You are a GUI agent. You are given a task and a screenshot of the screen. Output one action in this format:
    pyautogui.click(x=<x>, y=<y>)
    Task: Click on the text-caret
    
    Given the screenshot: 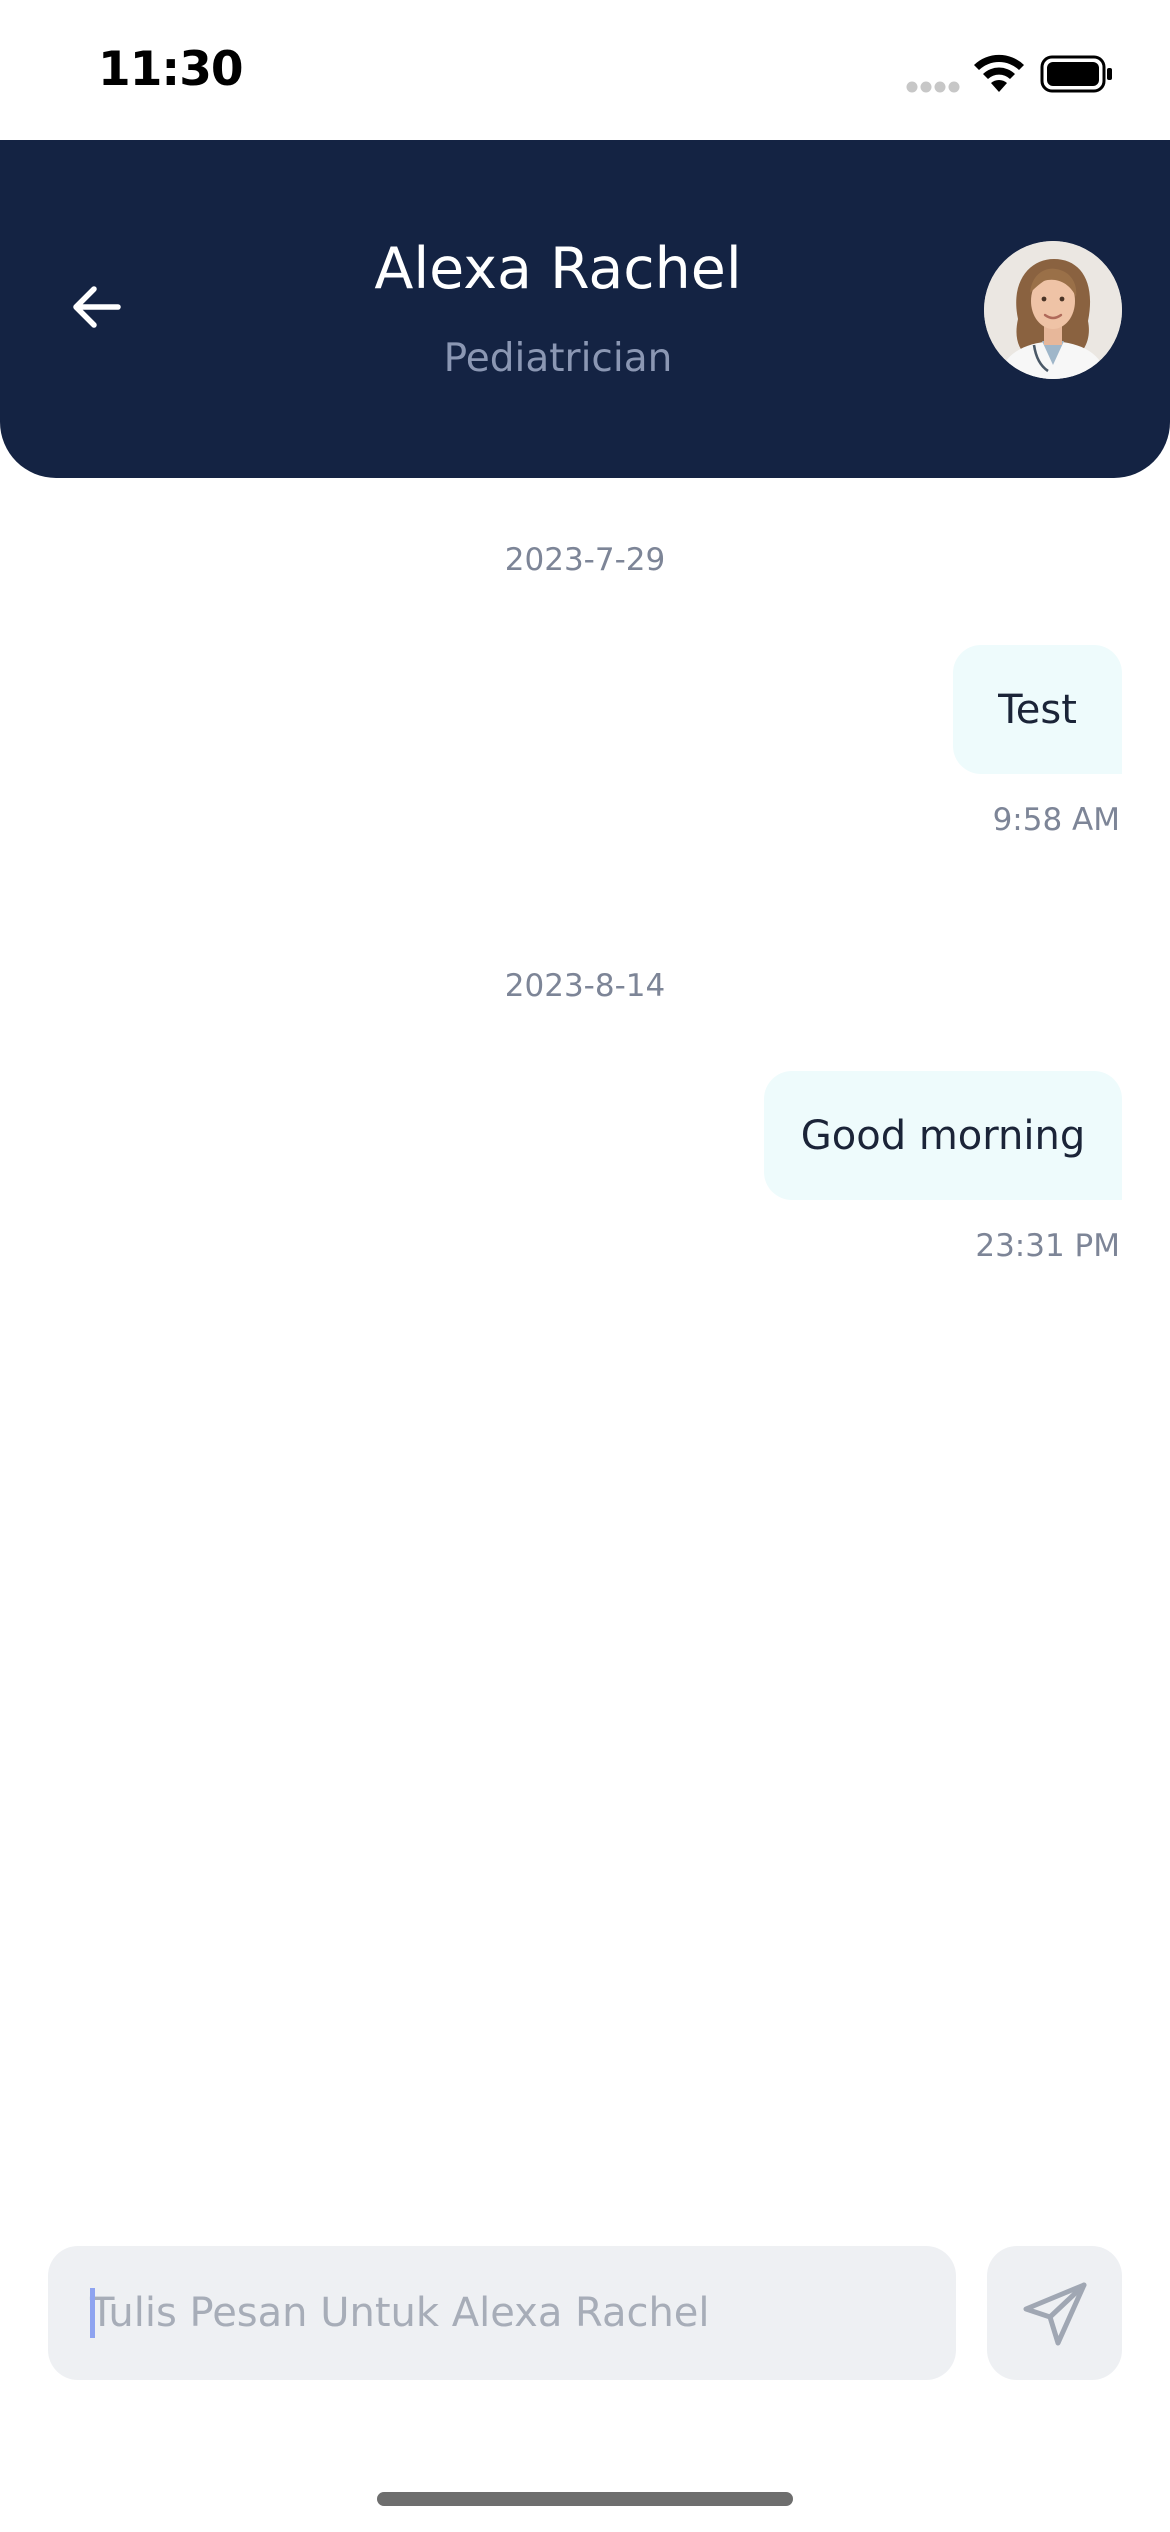 What is the action you would take?
    pyautogui.click(x=92, y=2313)
    